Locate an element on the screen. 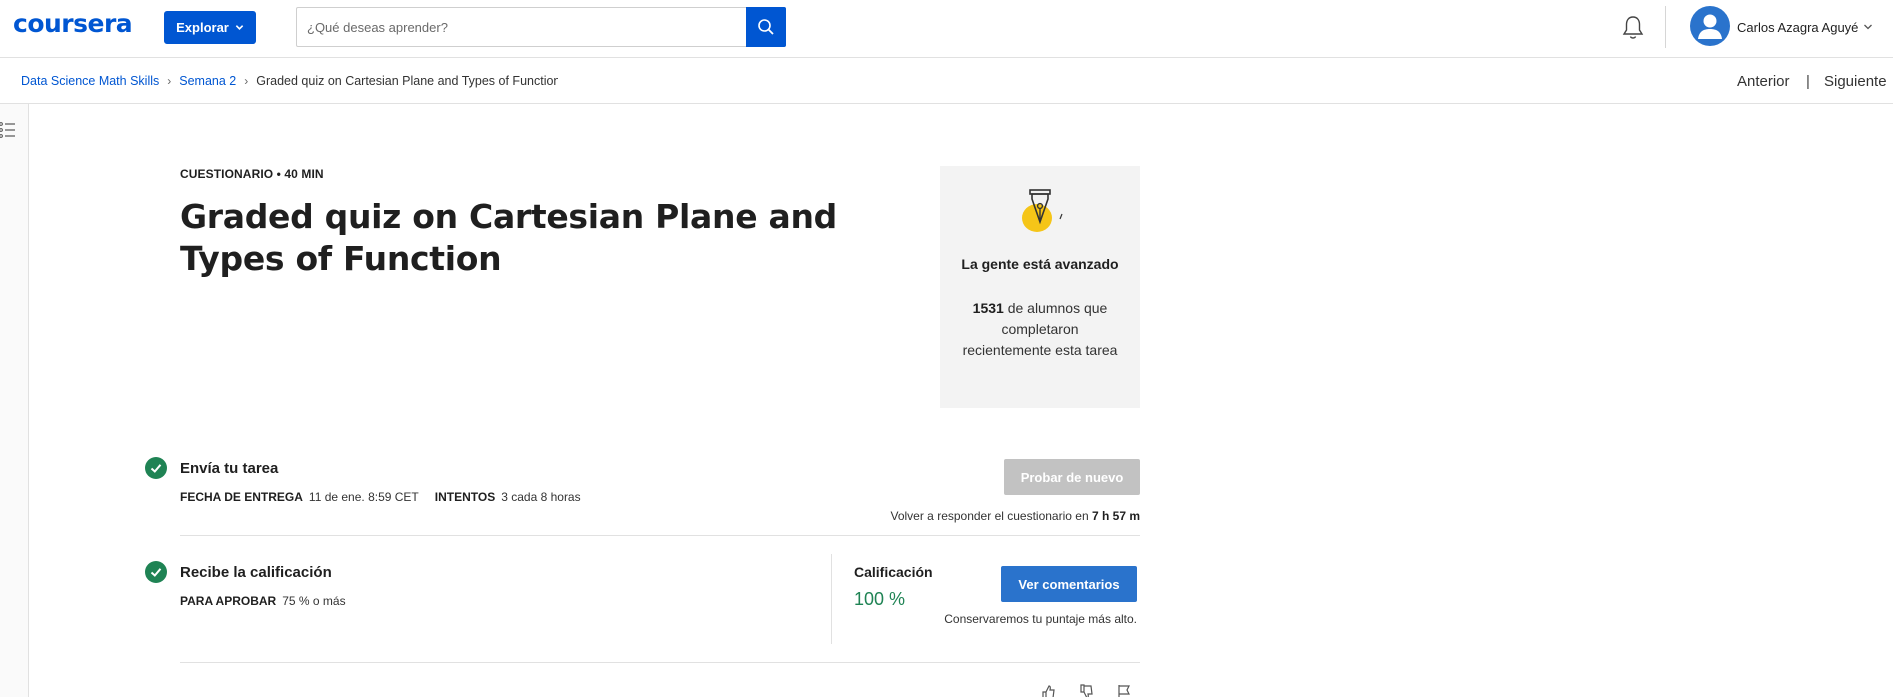  submit-step-title: Envía tu tarea is located at coordinates (229, 468).